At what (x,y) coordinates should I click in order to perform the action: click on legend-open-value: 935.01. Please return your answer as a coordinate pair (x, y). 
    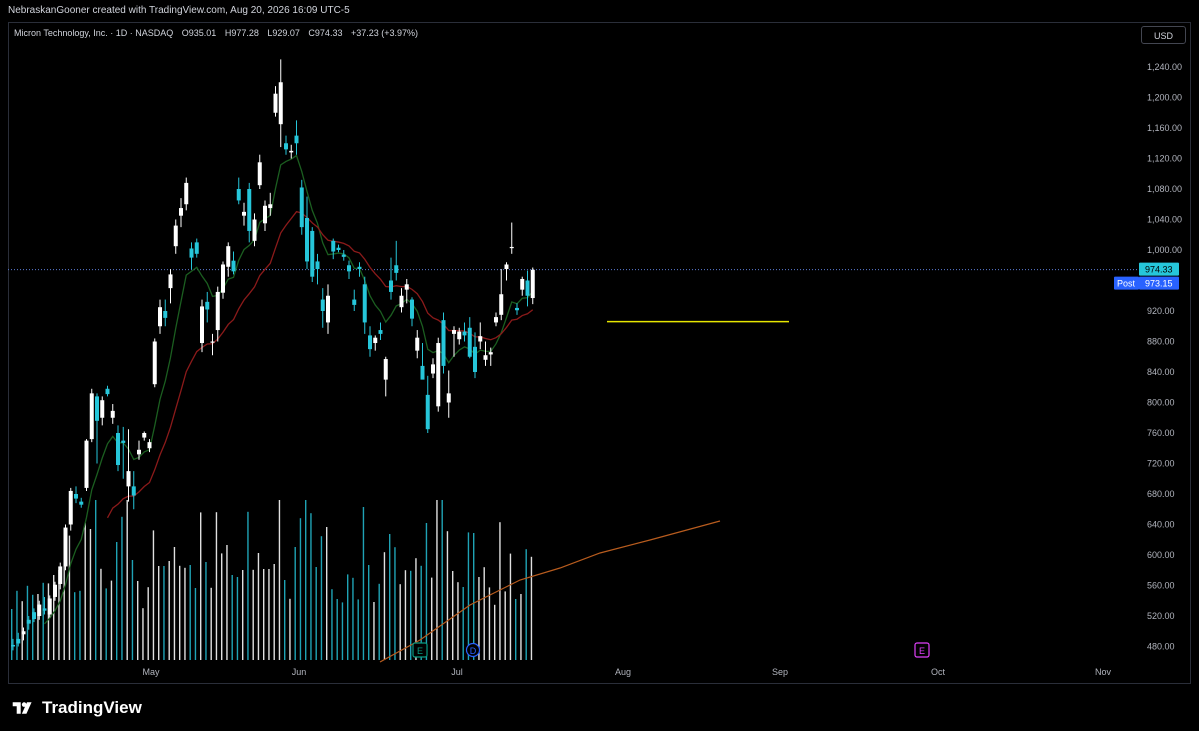
    Looking at the image, I should click on (202, 33).